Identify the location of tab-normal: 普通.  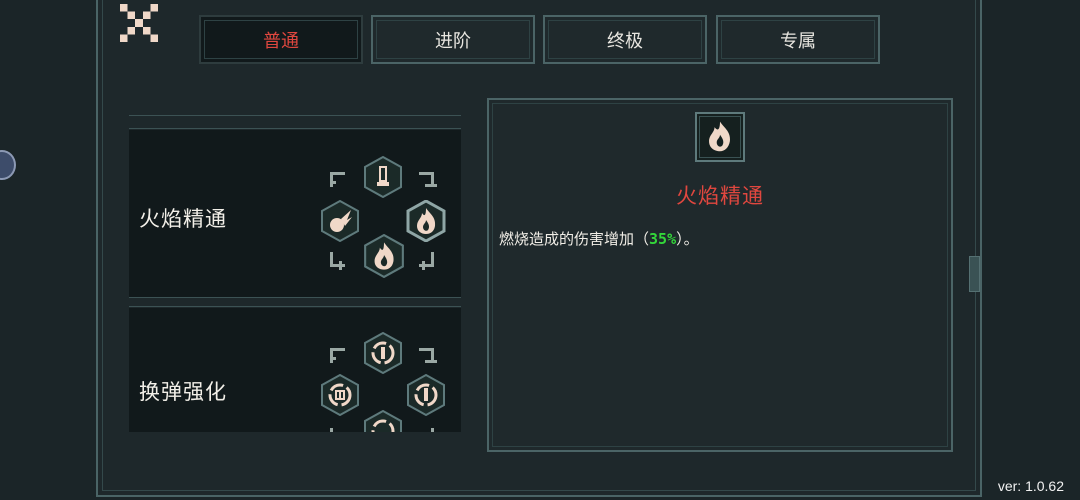
(281, 39).